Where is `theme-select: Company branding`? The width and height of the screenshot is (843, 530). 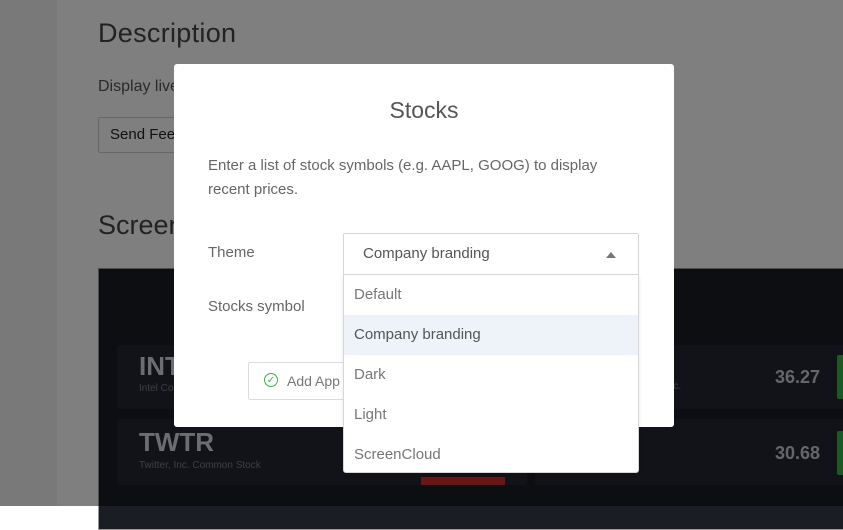
theme-select: Company branding is located at coordinates (491, 253).